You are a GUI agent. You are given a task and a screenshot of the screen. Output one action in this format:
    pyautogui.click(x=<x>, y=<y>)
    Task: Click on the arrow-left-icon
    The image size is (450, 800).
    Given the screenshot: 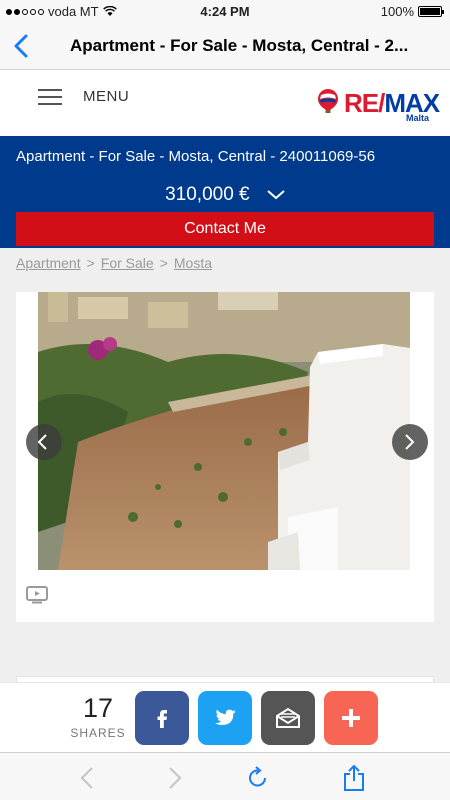 What is the action you would take?
    pyautogui.click(x=42, y=442)
    